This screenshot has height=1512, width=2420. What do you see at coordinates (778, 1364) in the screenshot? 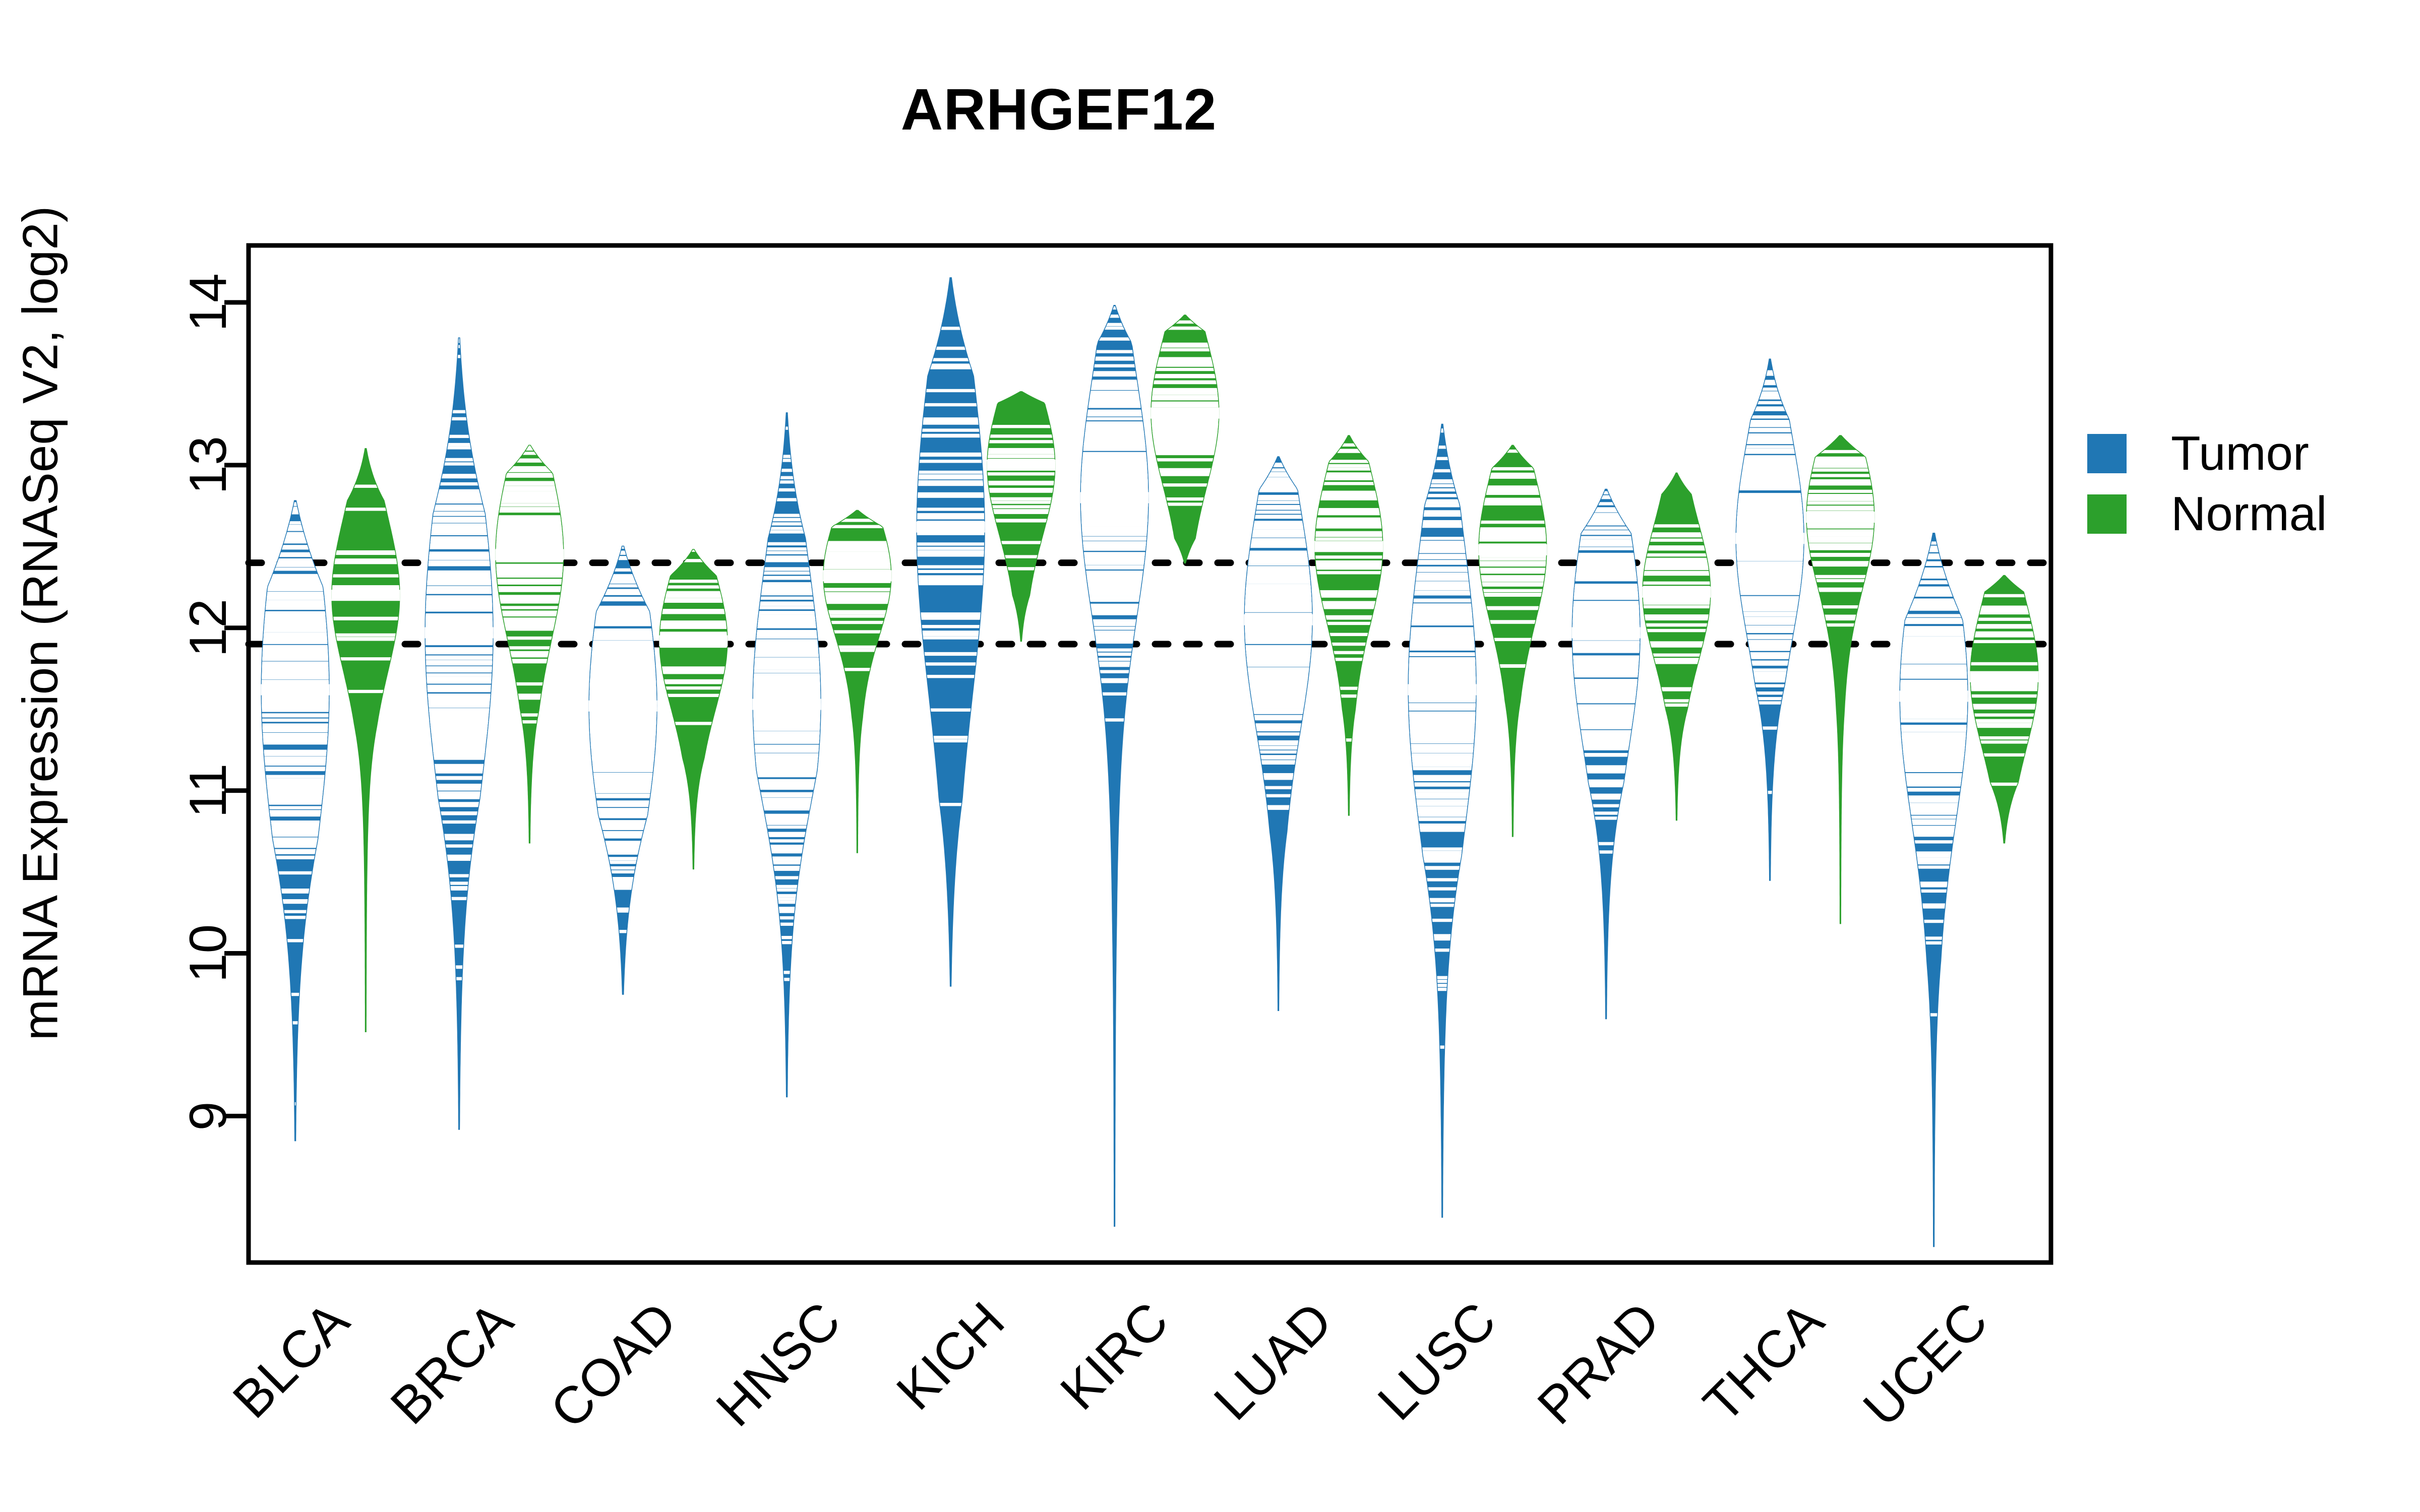
I see `x-tick-label-HNSC: HNSC` at bounding box center [778, 1364].